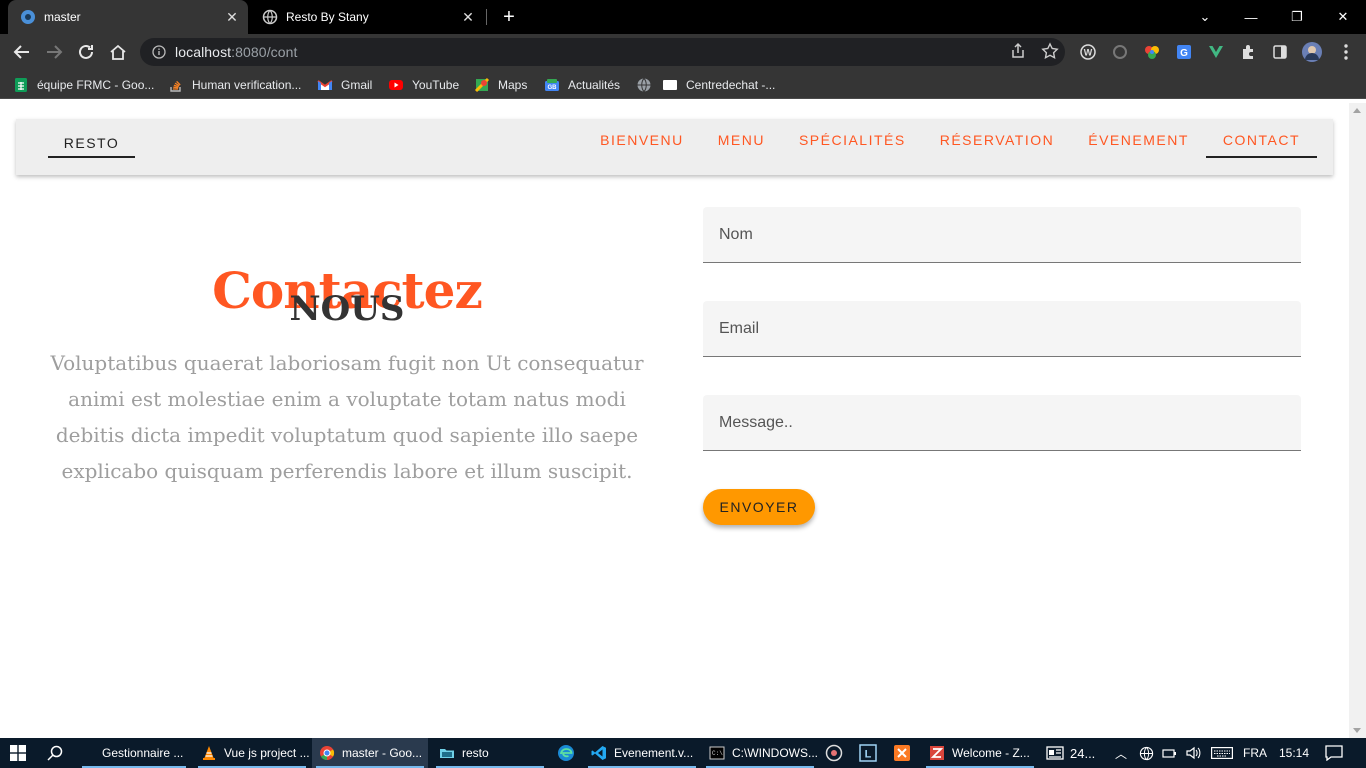  Describe the element at coordinates (176, 85) in the screenshot. I see `stackoverflow-icon` at that location.